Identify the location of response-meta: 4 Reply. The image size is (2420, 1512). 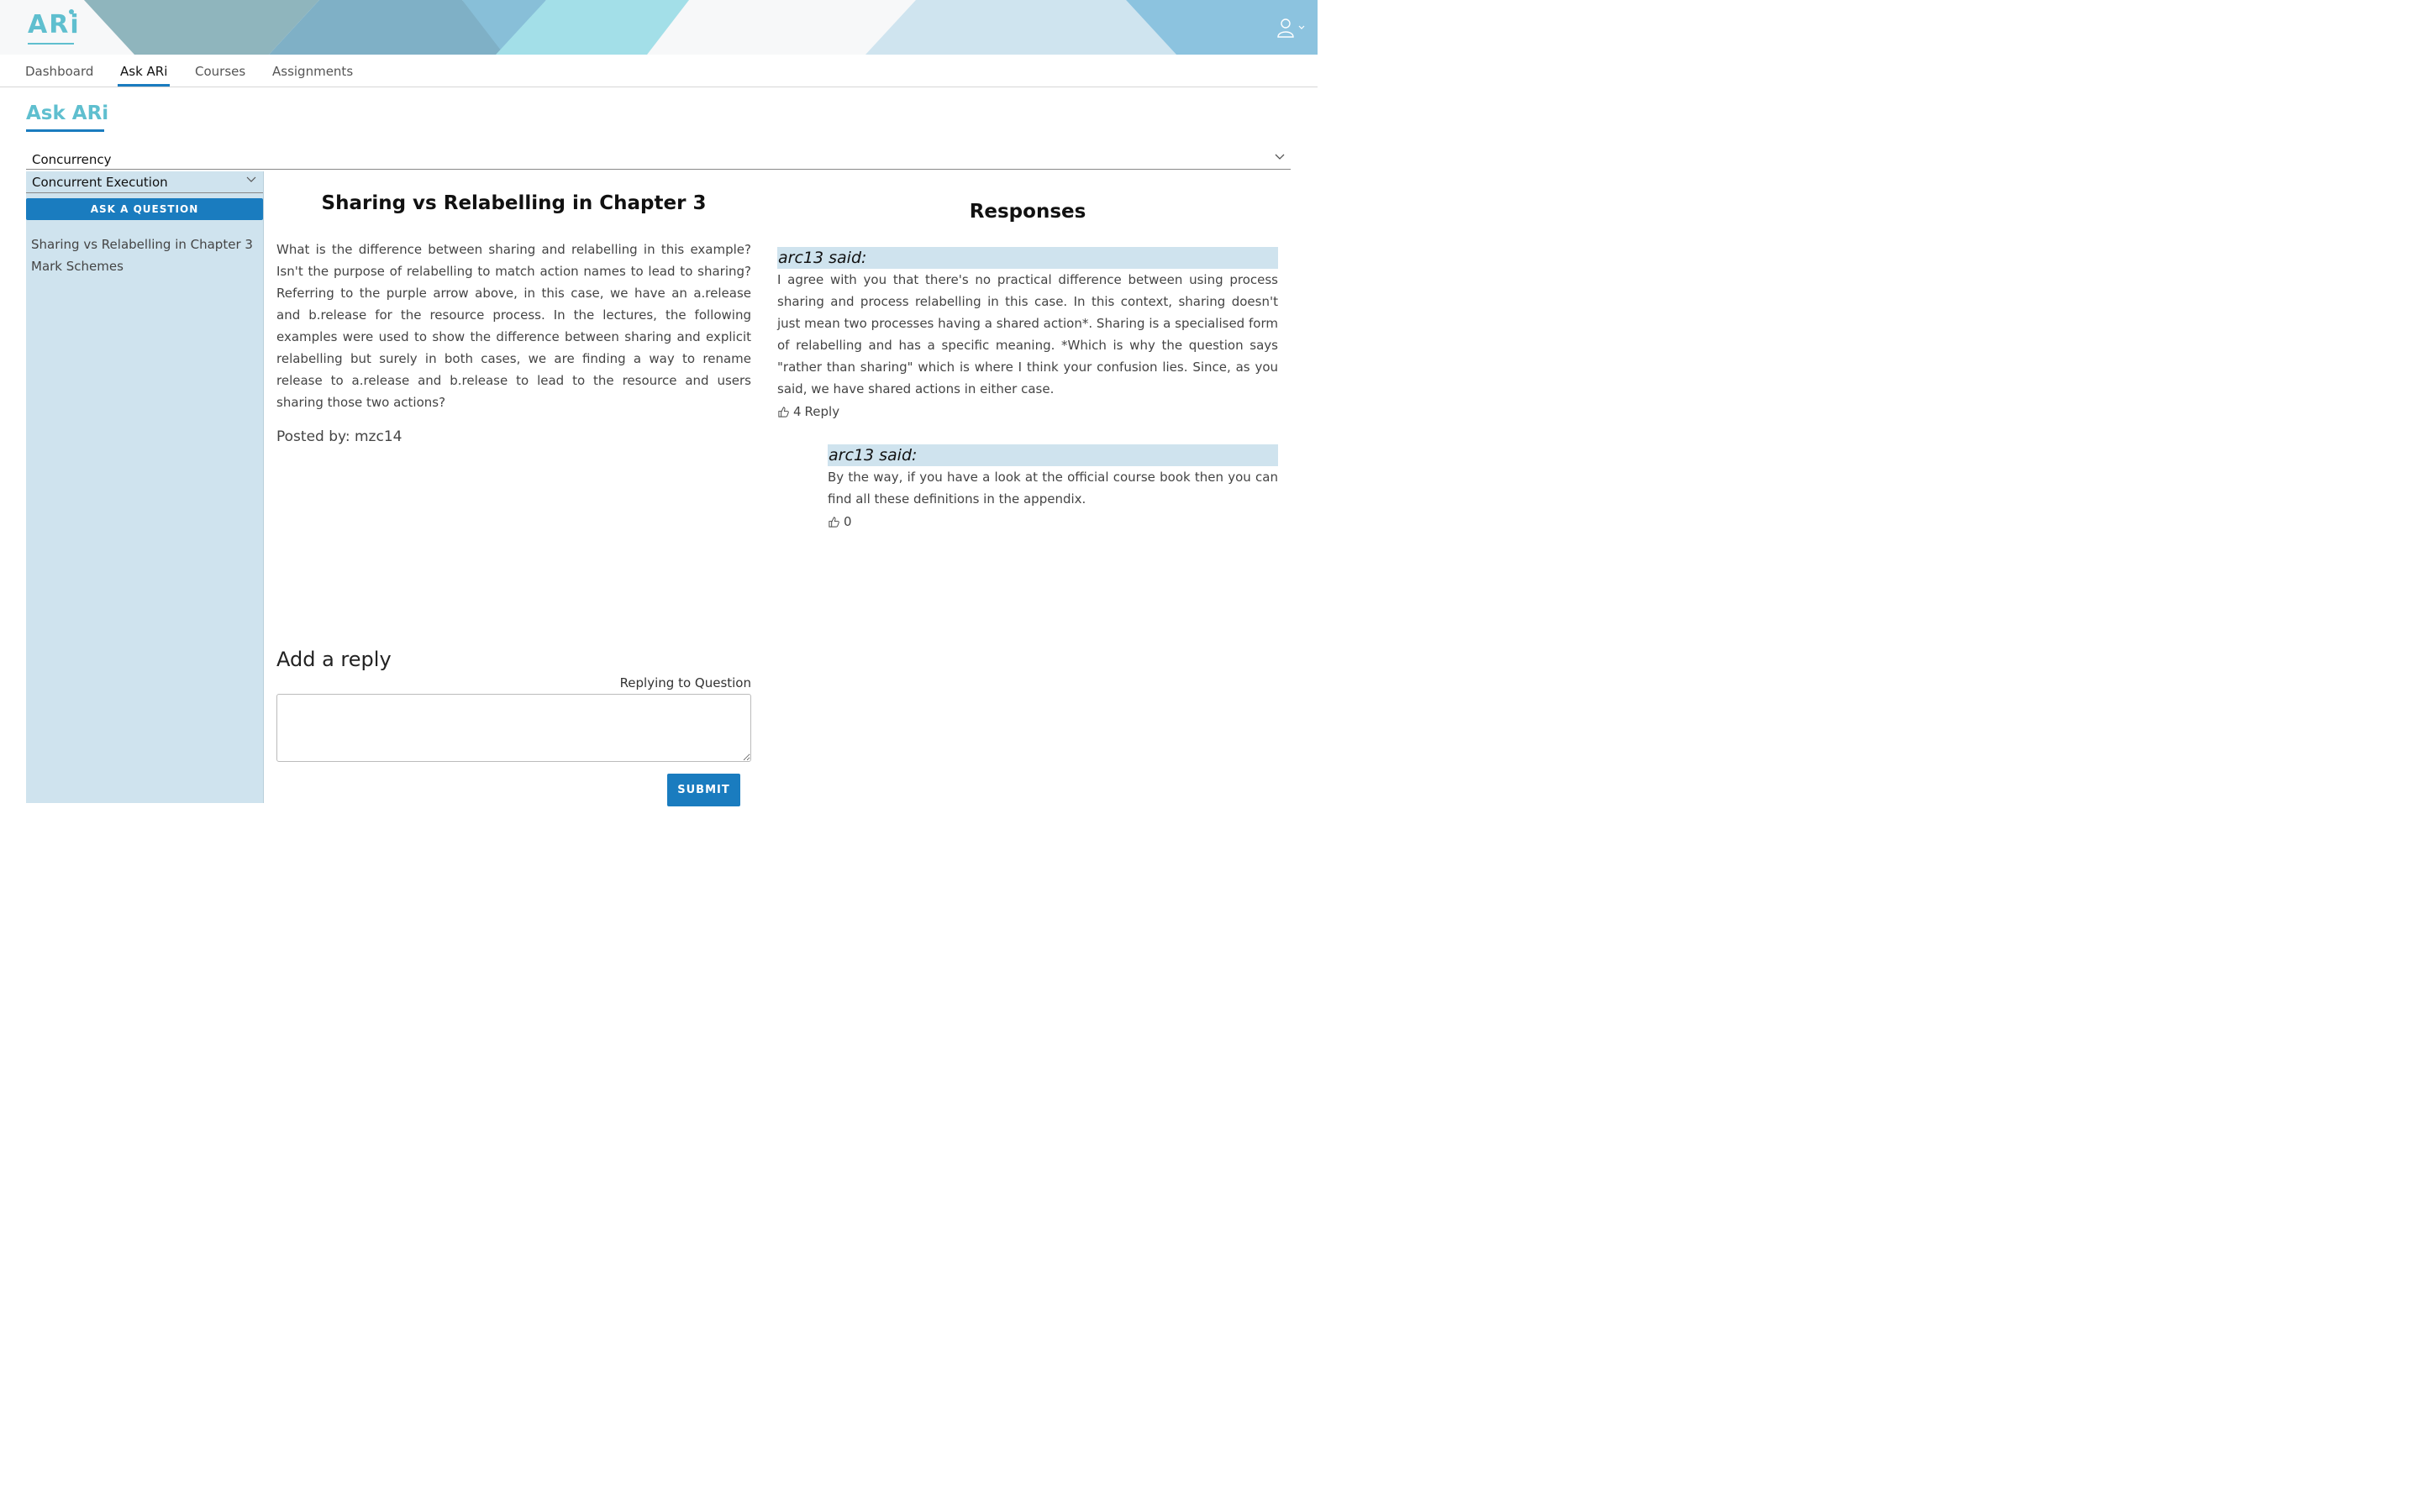
(808, 411).